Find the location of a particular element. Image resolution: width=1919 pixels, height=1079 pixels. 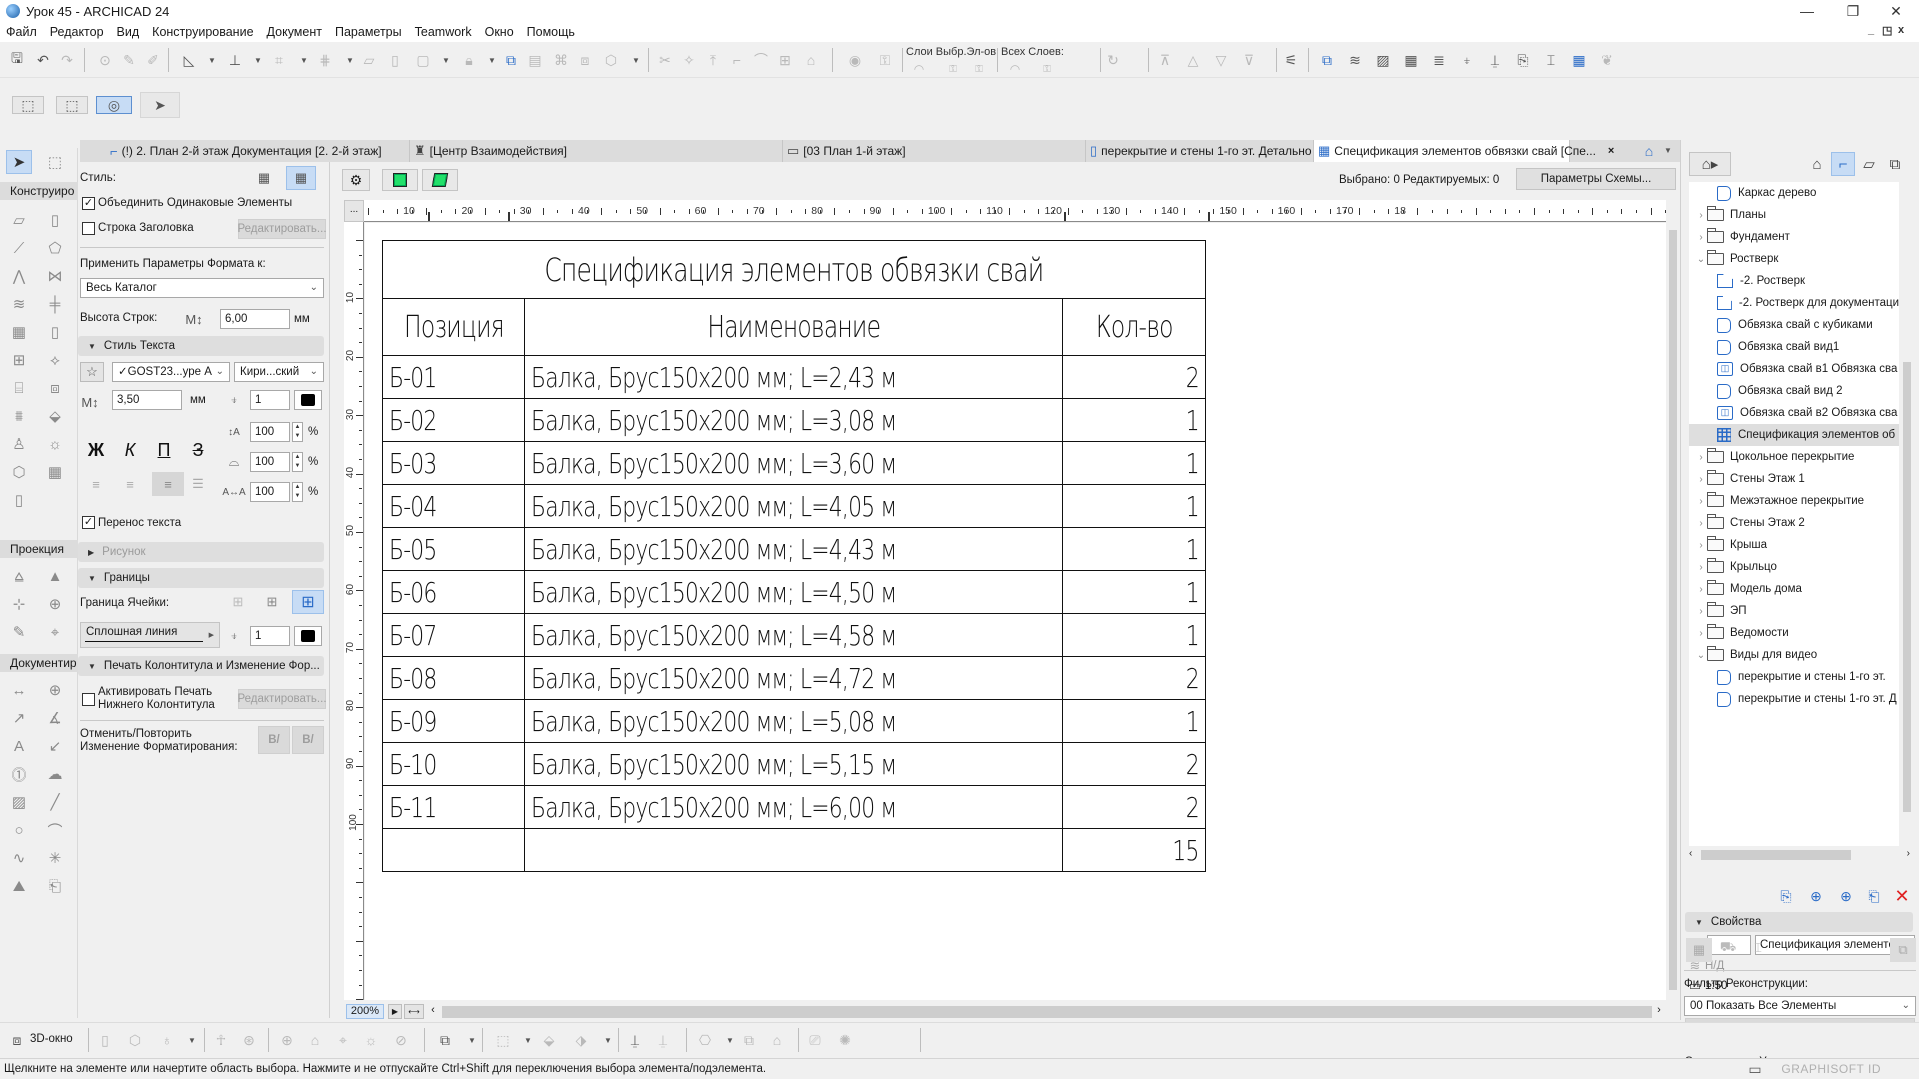

navigator-item: ◫ Обвязка свай в1 Обвязка сва is located at coordinates (1794, 369).